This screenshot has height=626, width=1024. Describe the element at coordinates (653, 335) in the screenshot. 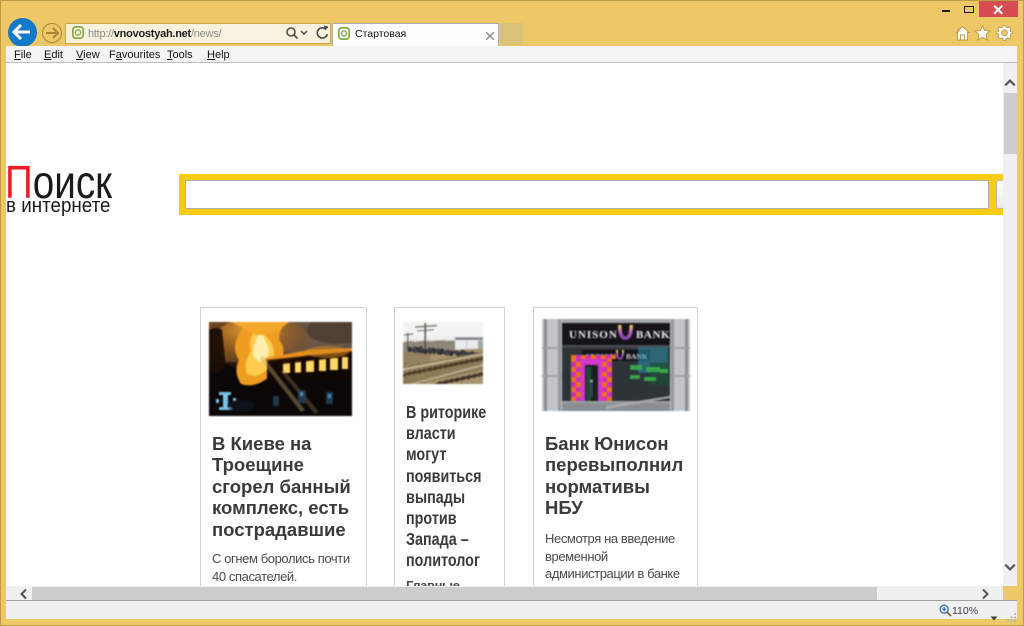

I see `svg-text: BANK` at that location.